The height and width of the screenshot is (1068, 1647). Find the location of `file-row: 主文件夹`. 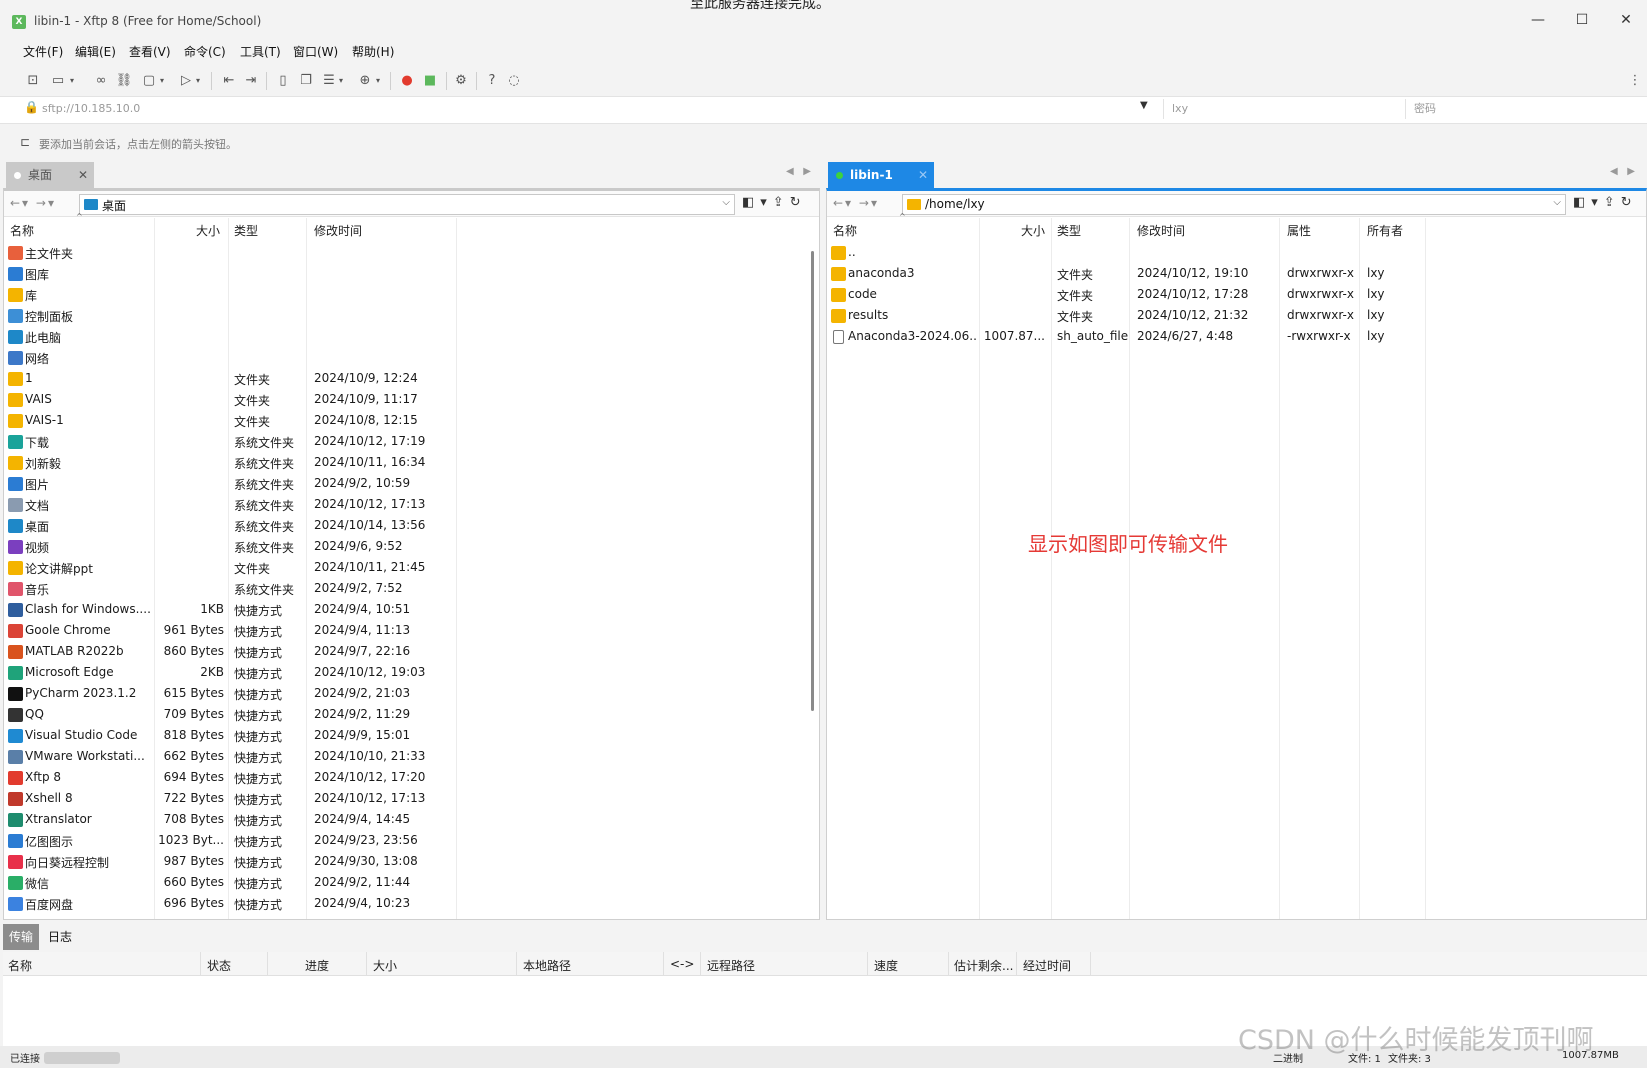

file-row: 主文件夹 is located at coordinates (411, 253).